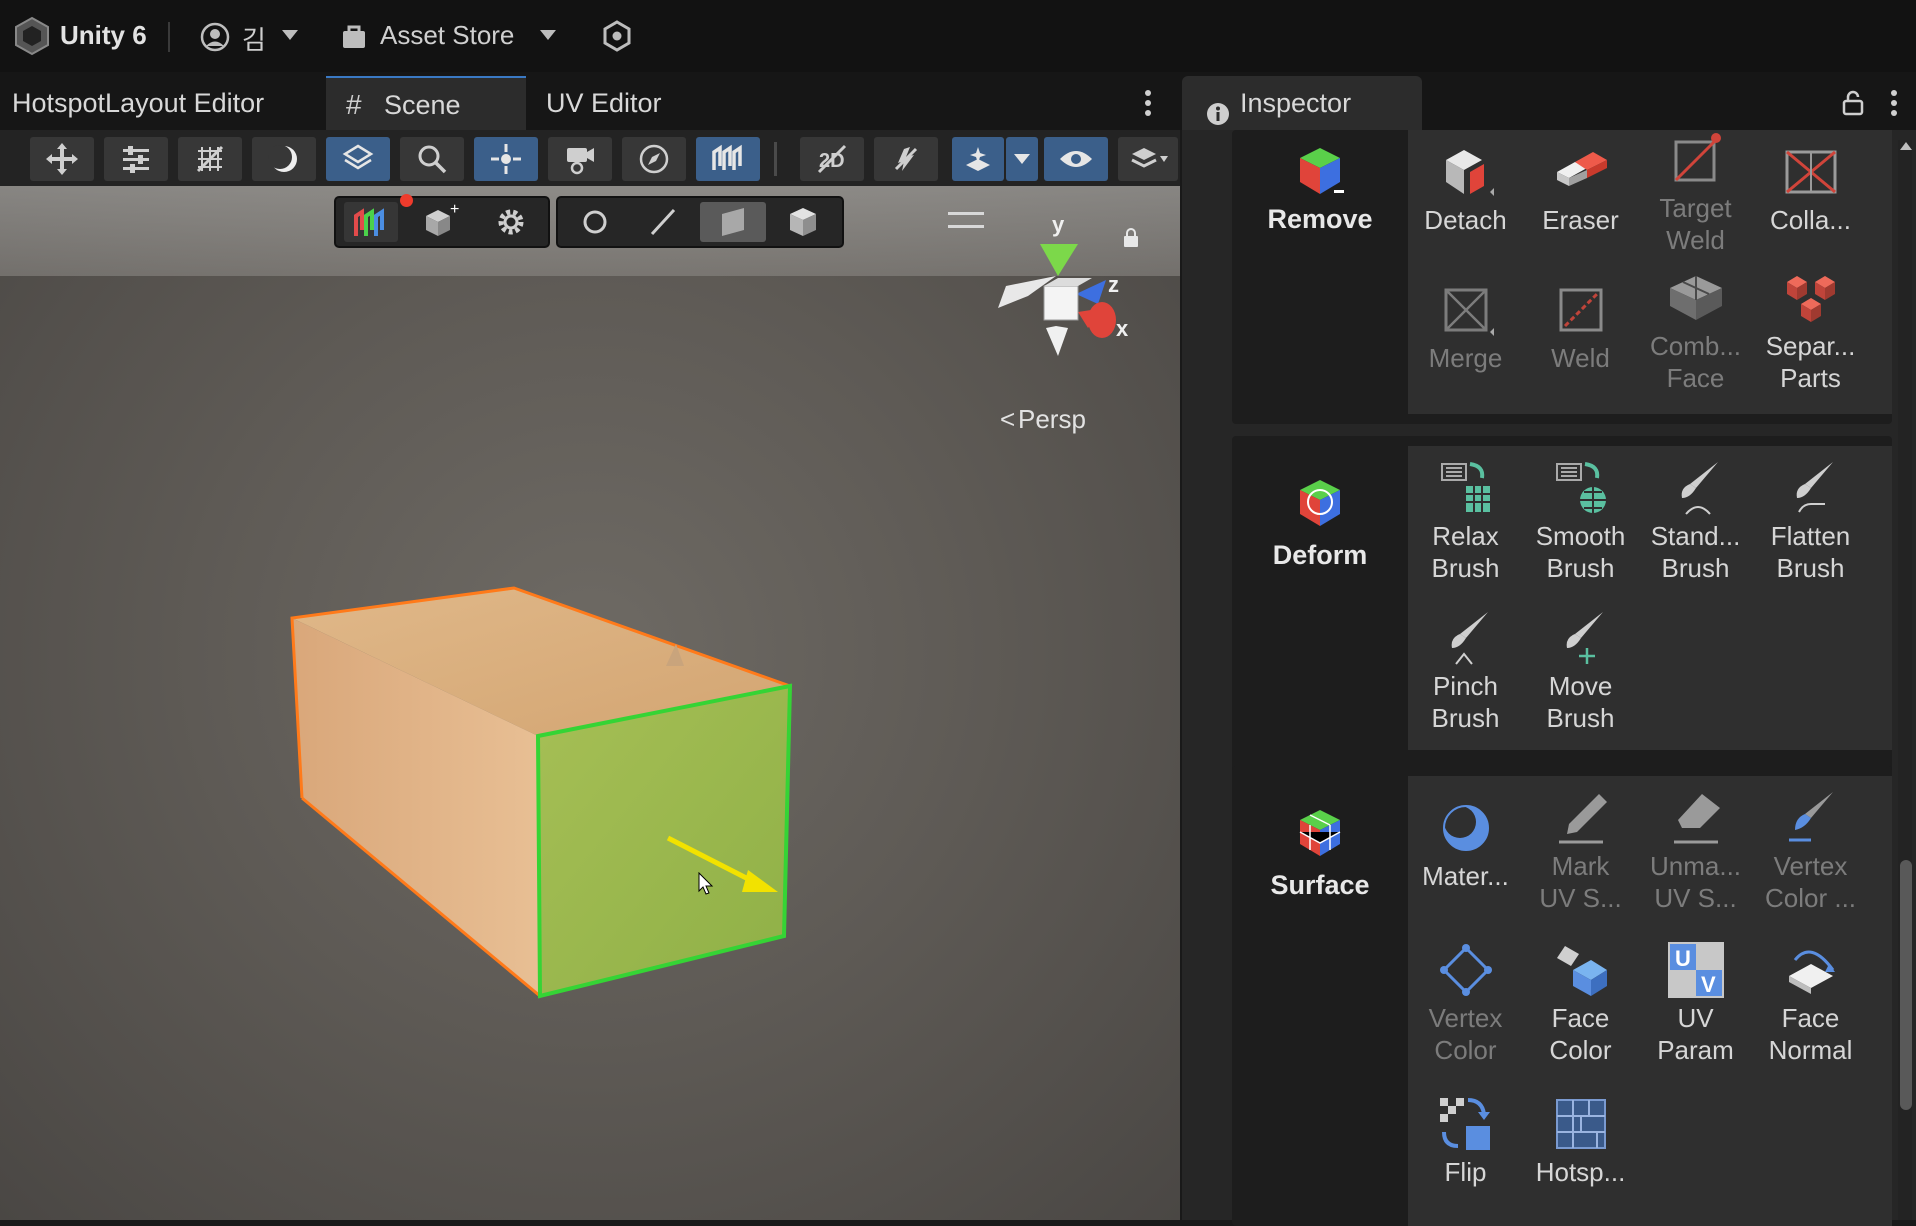  Describe the element at coordinates (1465, 189) in the screenshot. I see `detach-tool: Detach` at that location.